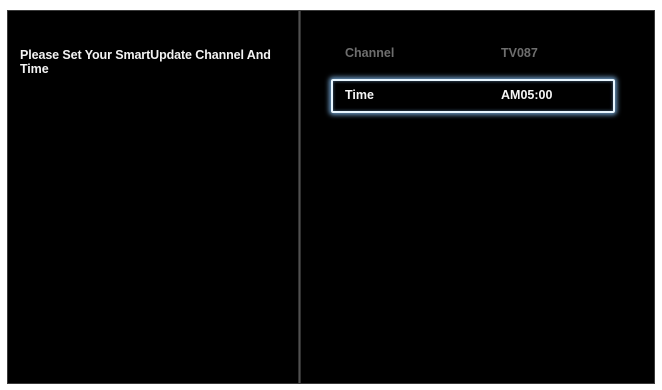 The width and height of the screenshot is (662, 390). What do you see at coordinates (473, 96) in the screenshot?
I see `setting-row-time: Time AM05:00` at bounding box center [473, 96].